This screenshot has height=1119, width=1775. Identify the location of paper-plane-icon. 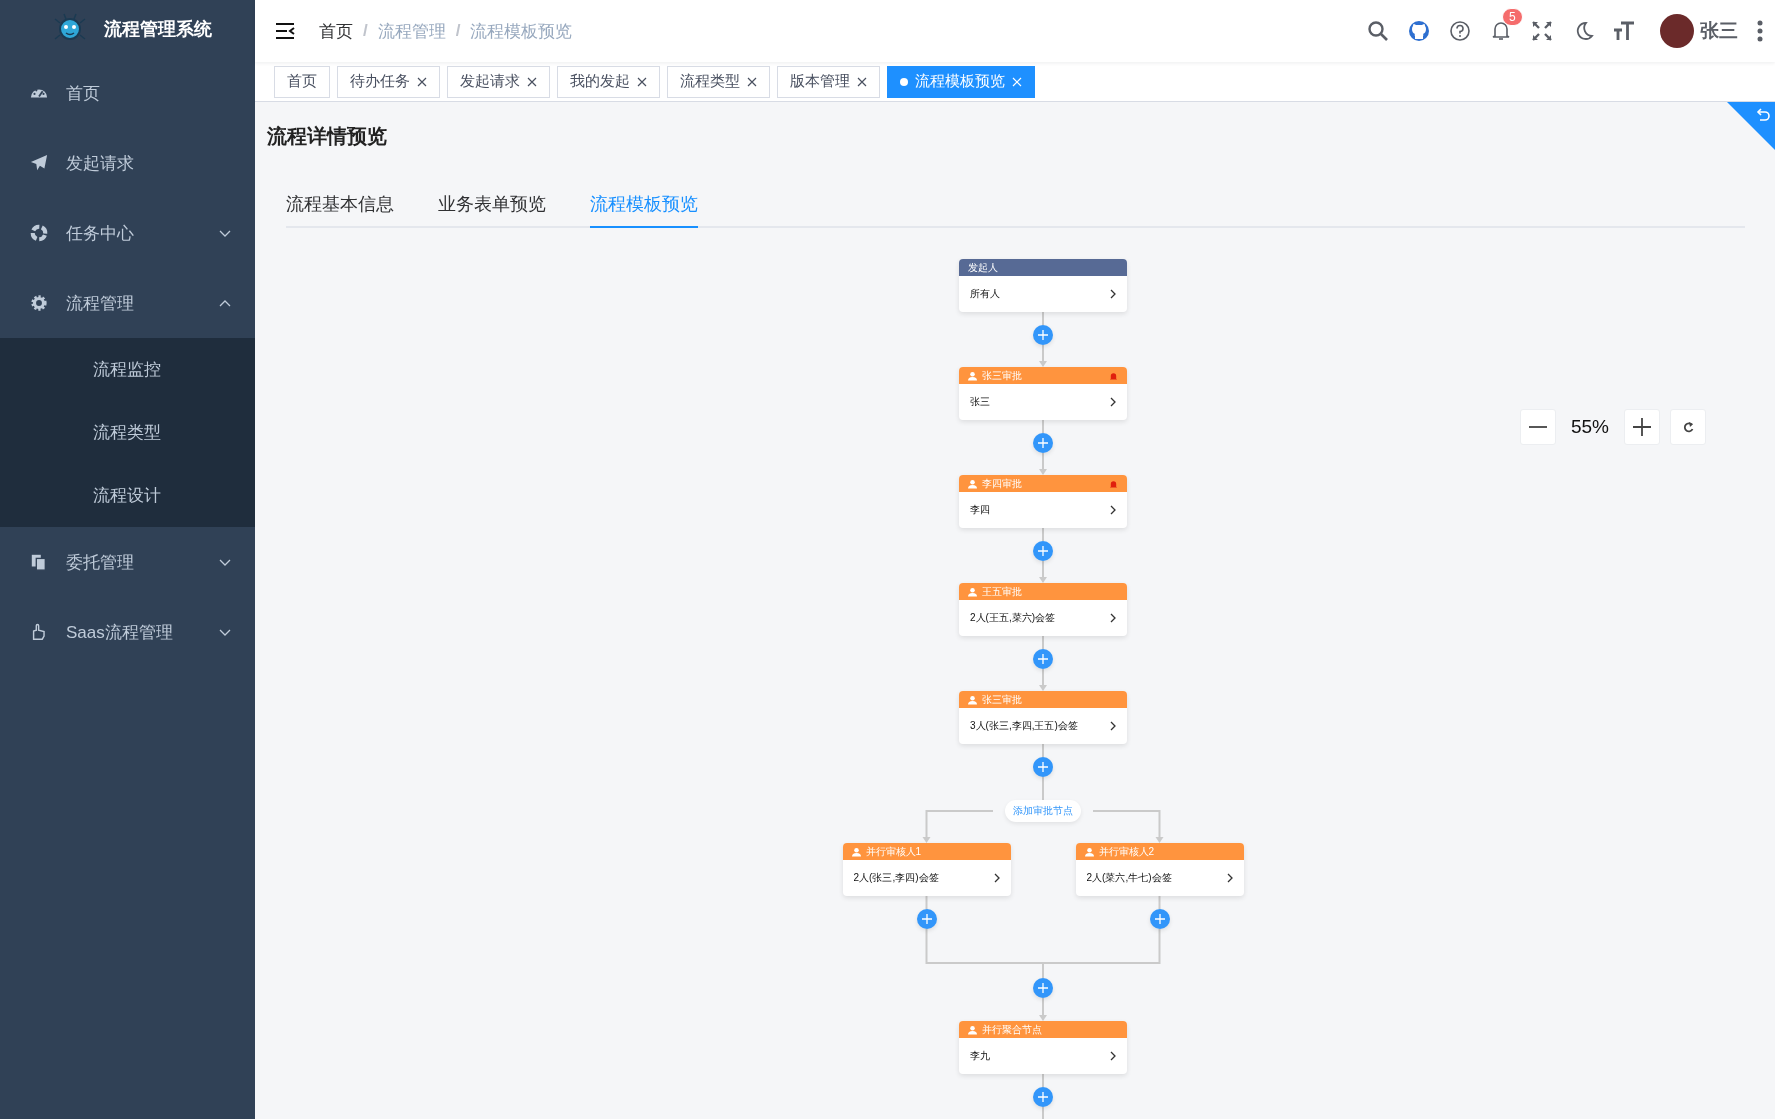
(39, 163).